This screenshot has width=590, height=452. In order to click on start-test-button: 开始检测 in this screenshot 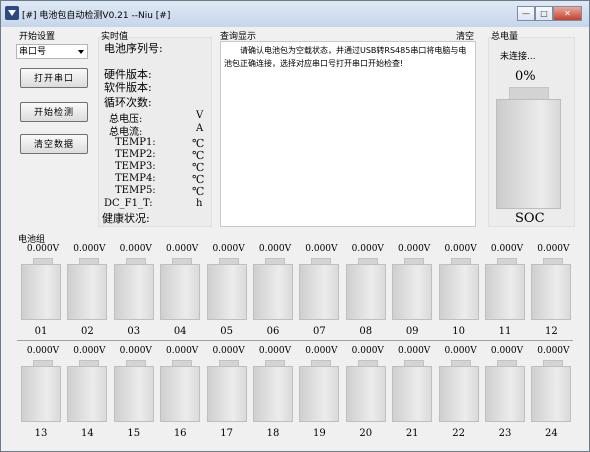, I will do `click(54, 112)`.